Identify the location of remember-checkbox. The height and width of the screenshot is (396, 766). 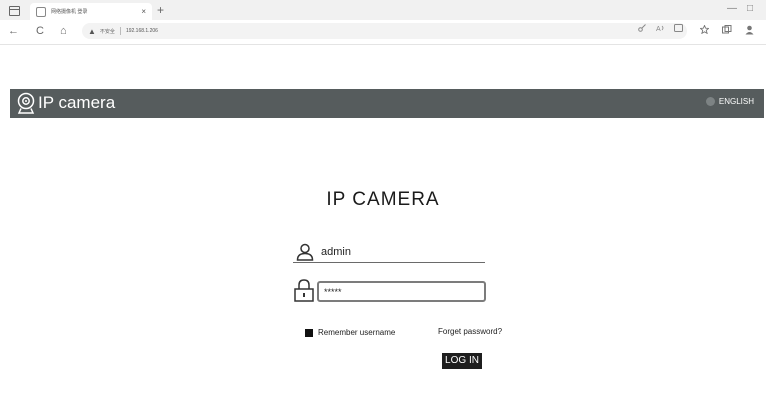
(309, 333).